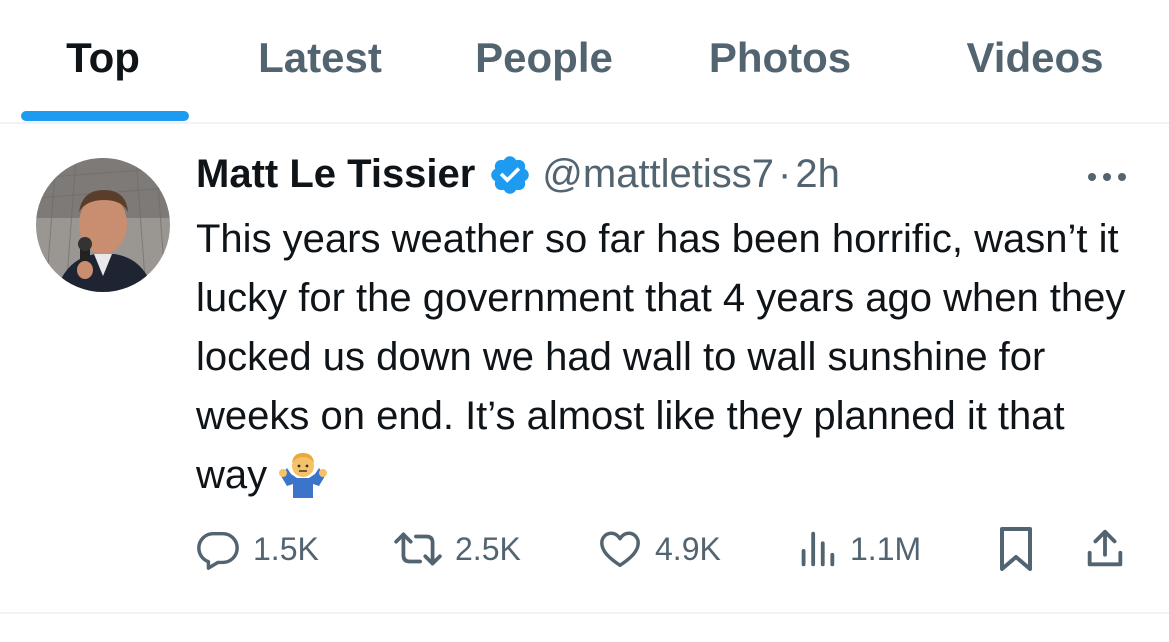  Describe the element at coordinates (780, 58) in the screenshot. I see `tab-photos: Photos` at that location.